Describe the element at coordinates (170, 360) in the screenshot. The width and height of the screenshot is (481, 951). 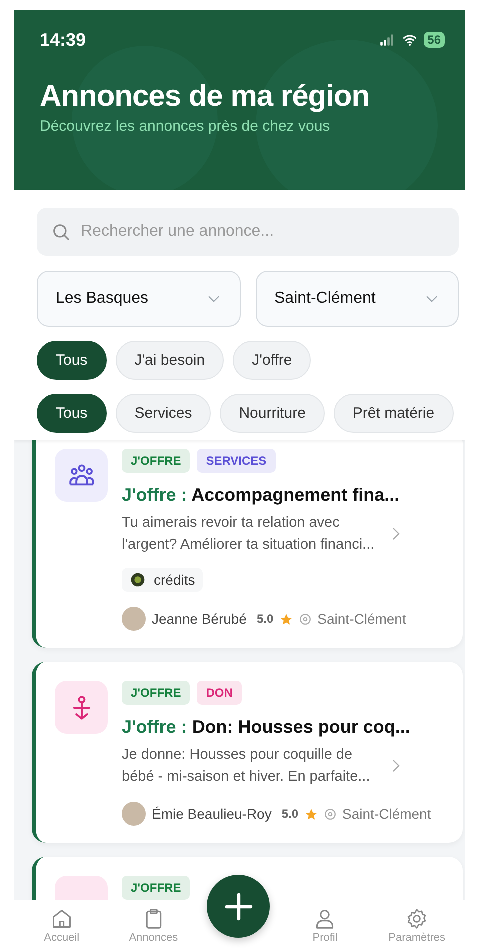
I see `filter-chip: J'ai besoin` at that location.